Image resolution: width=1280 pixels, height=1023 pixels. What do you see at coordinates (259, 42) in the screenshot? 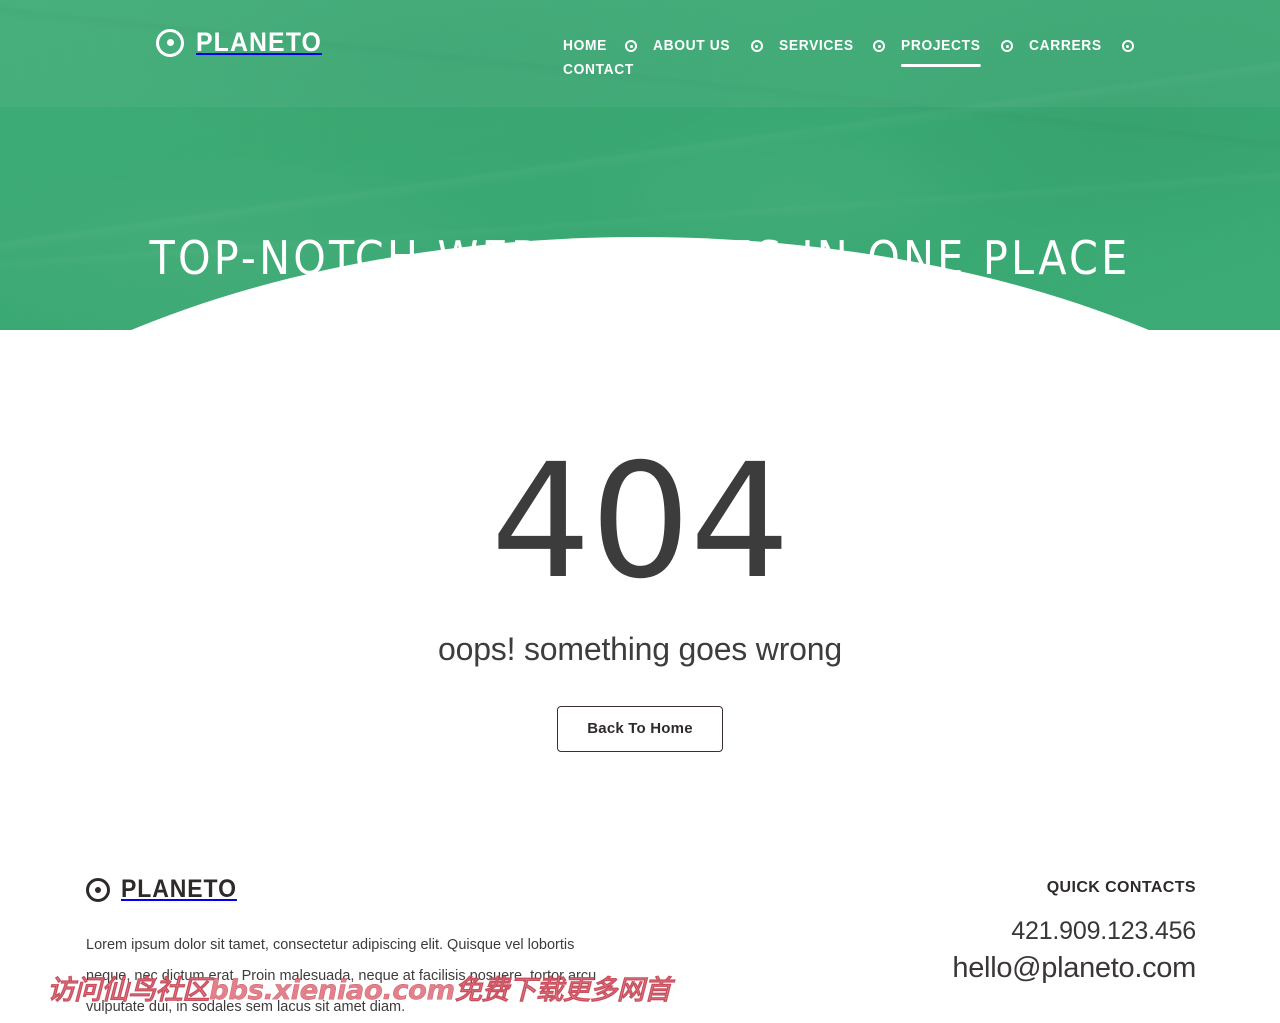
I see `brand-name: PLANETO` at bounding box center [259, 42].